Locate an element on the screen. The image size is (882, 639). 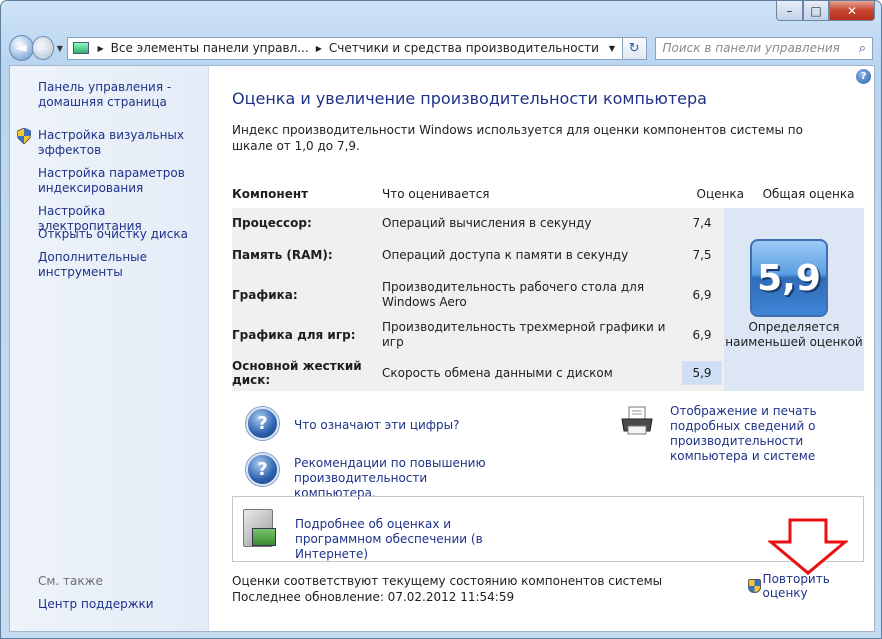
control-panel-icon is located at coordinates (81, 48).